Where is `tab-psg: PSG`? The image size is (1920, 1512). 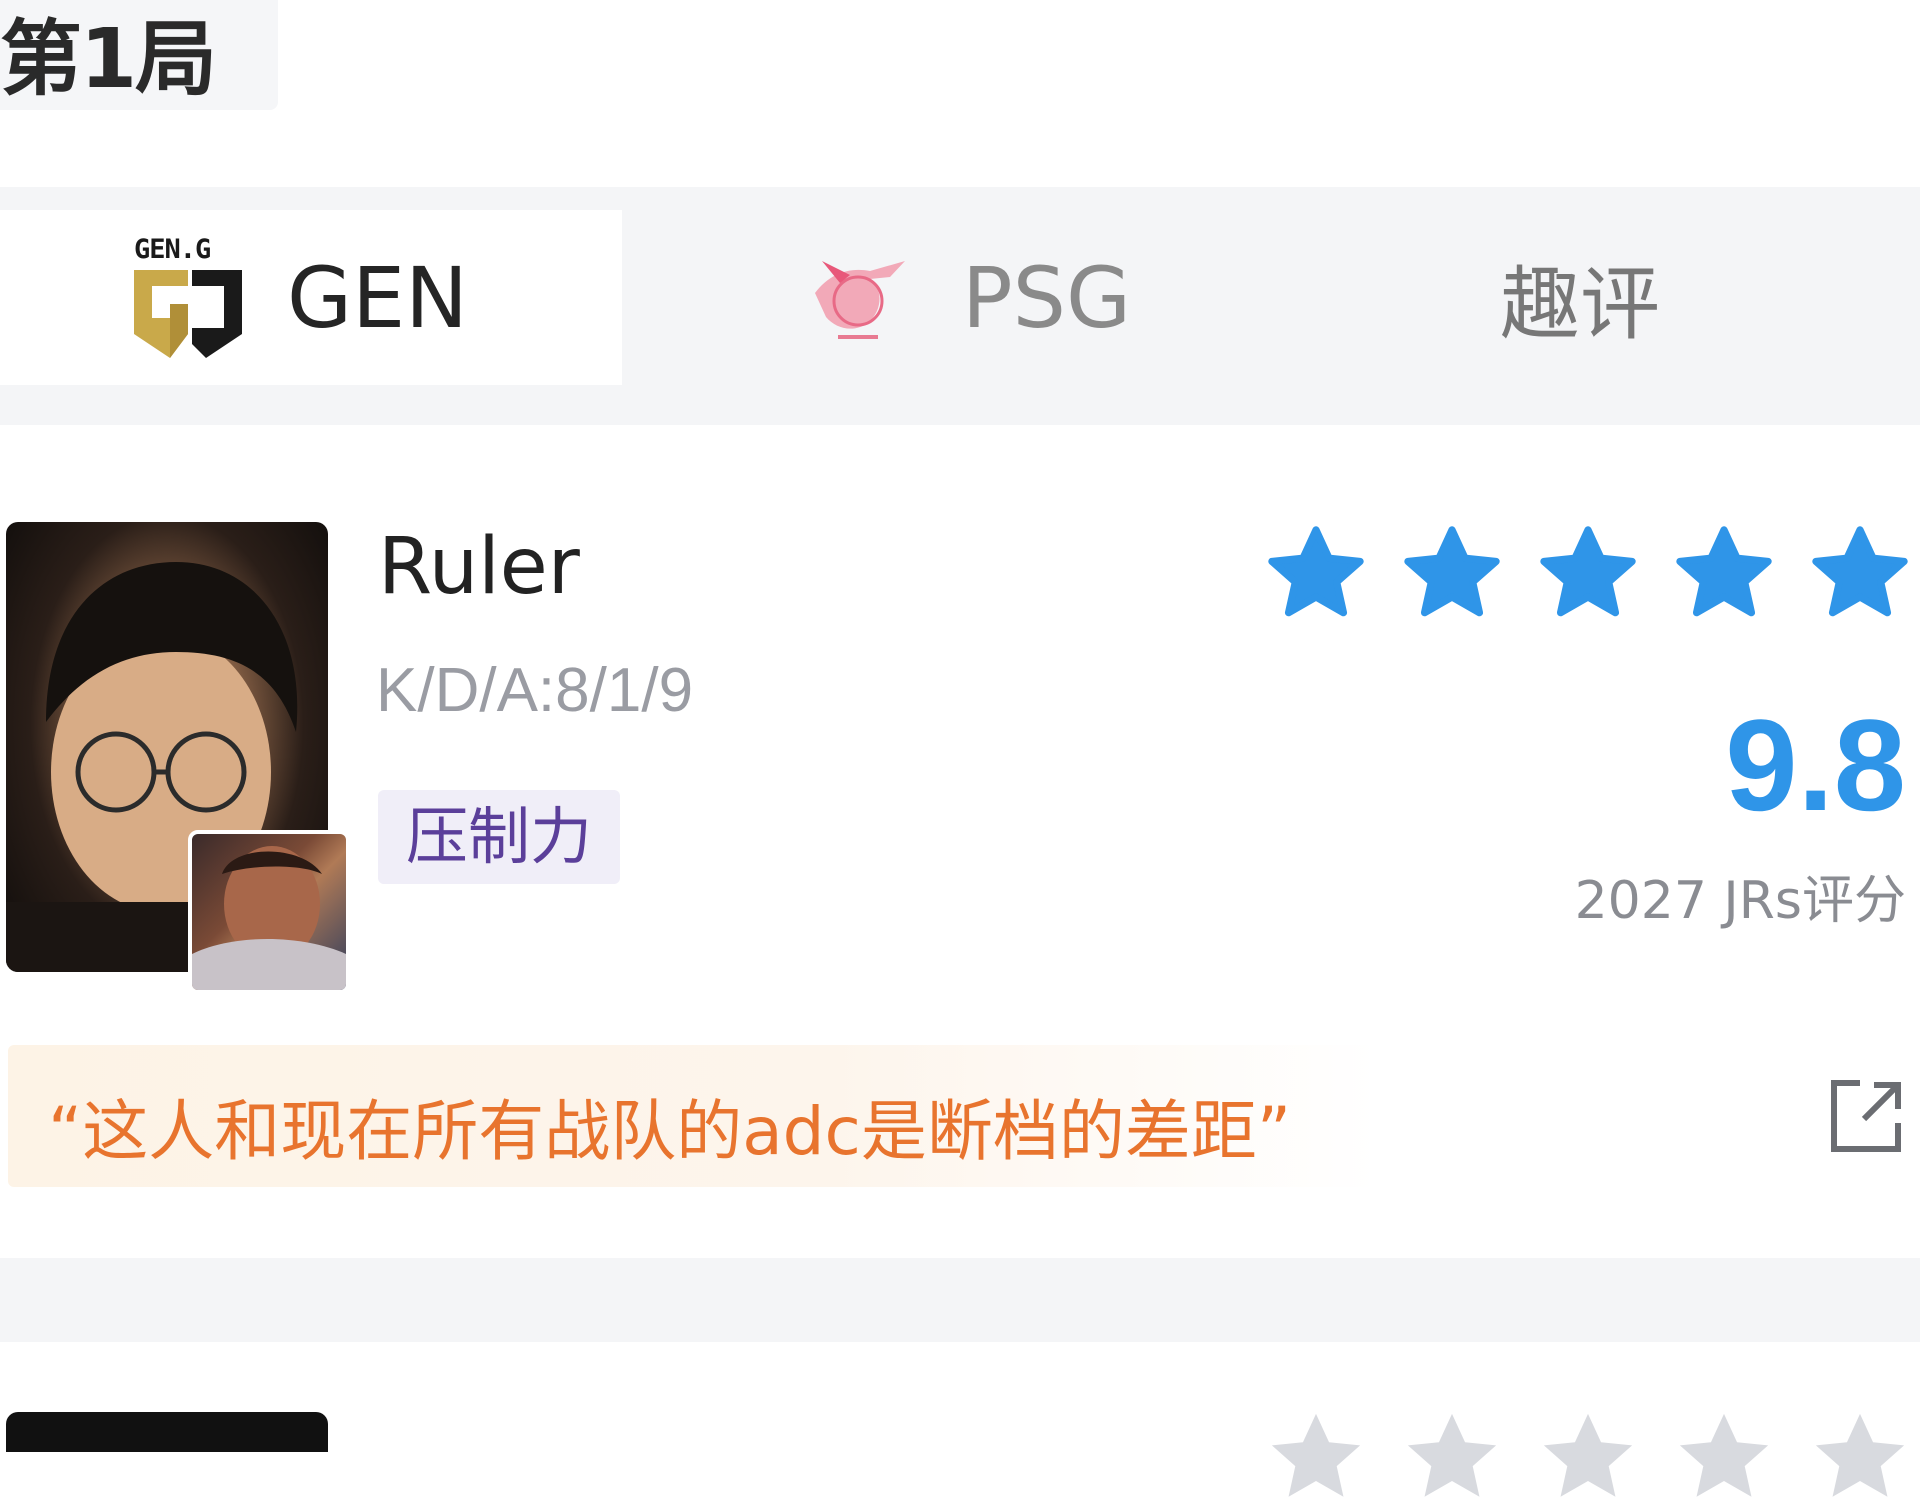 tab-psg: PSG is located at coordinates (970, 297).